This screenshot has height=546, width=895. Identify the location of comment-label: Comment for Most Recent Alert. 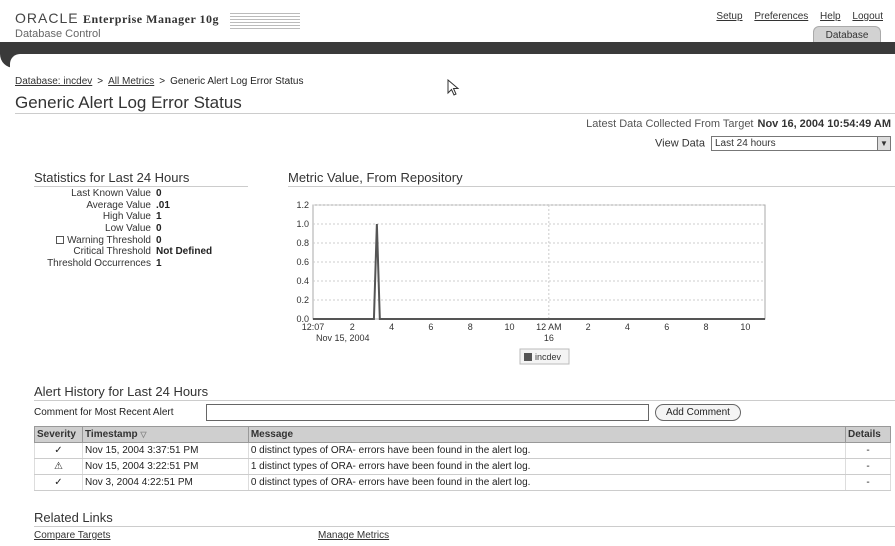
(104, 412).